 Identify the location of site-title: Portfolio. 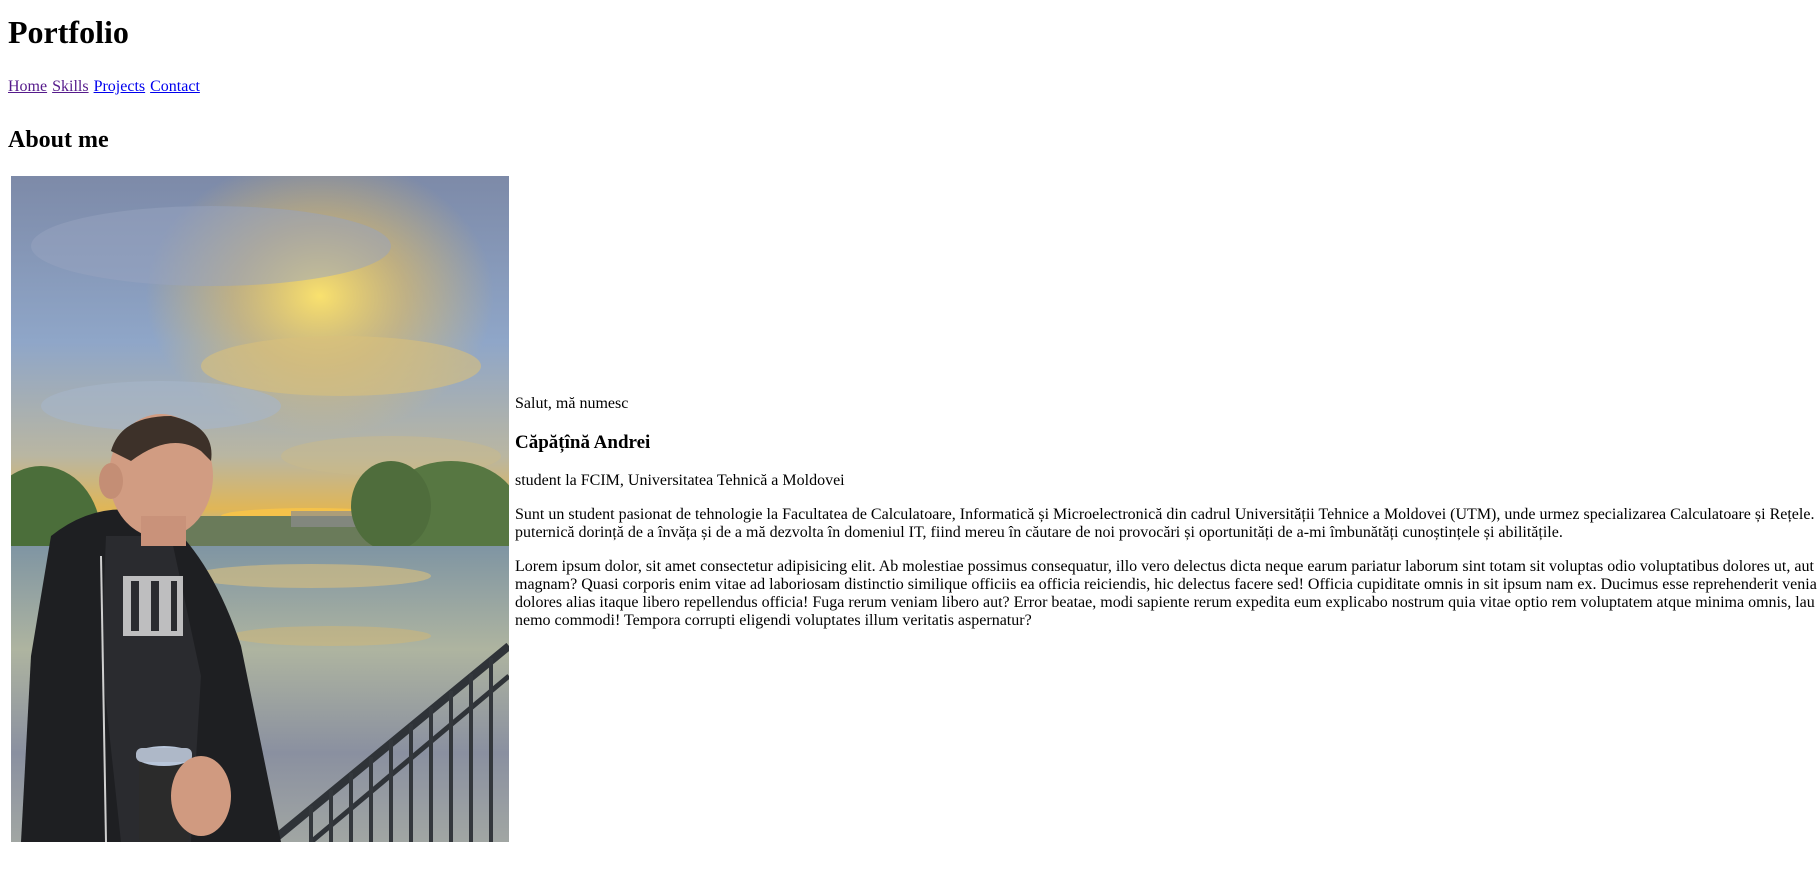
(68, 32).